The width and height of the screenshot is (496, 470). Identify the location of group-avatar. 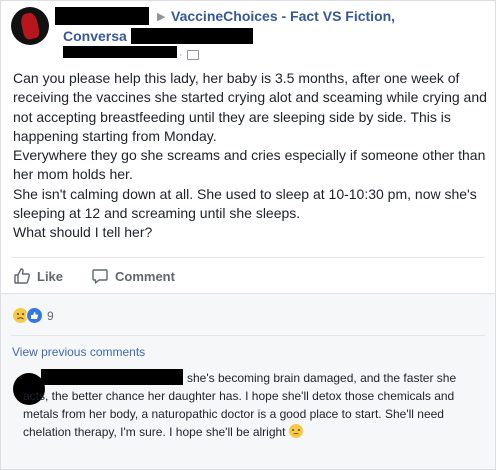
(30, 26).